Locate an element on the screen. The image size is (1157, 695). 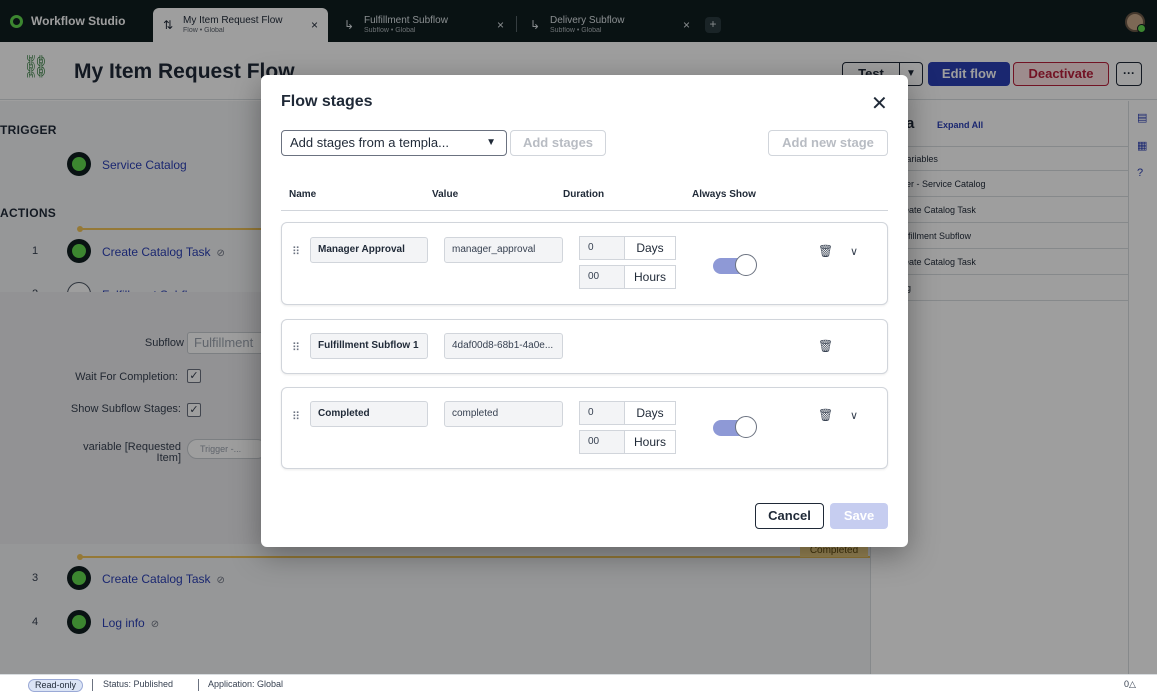
stage-name-input: Manager Approval is located at coordinates (369, 250).